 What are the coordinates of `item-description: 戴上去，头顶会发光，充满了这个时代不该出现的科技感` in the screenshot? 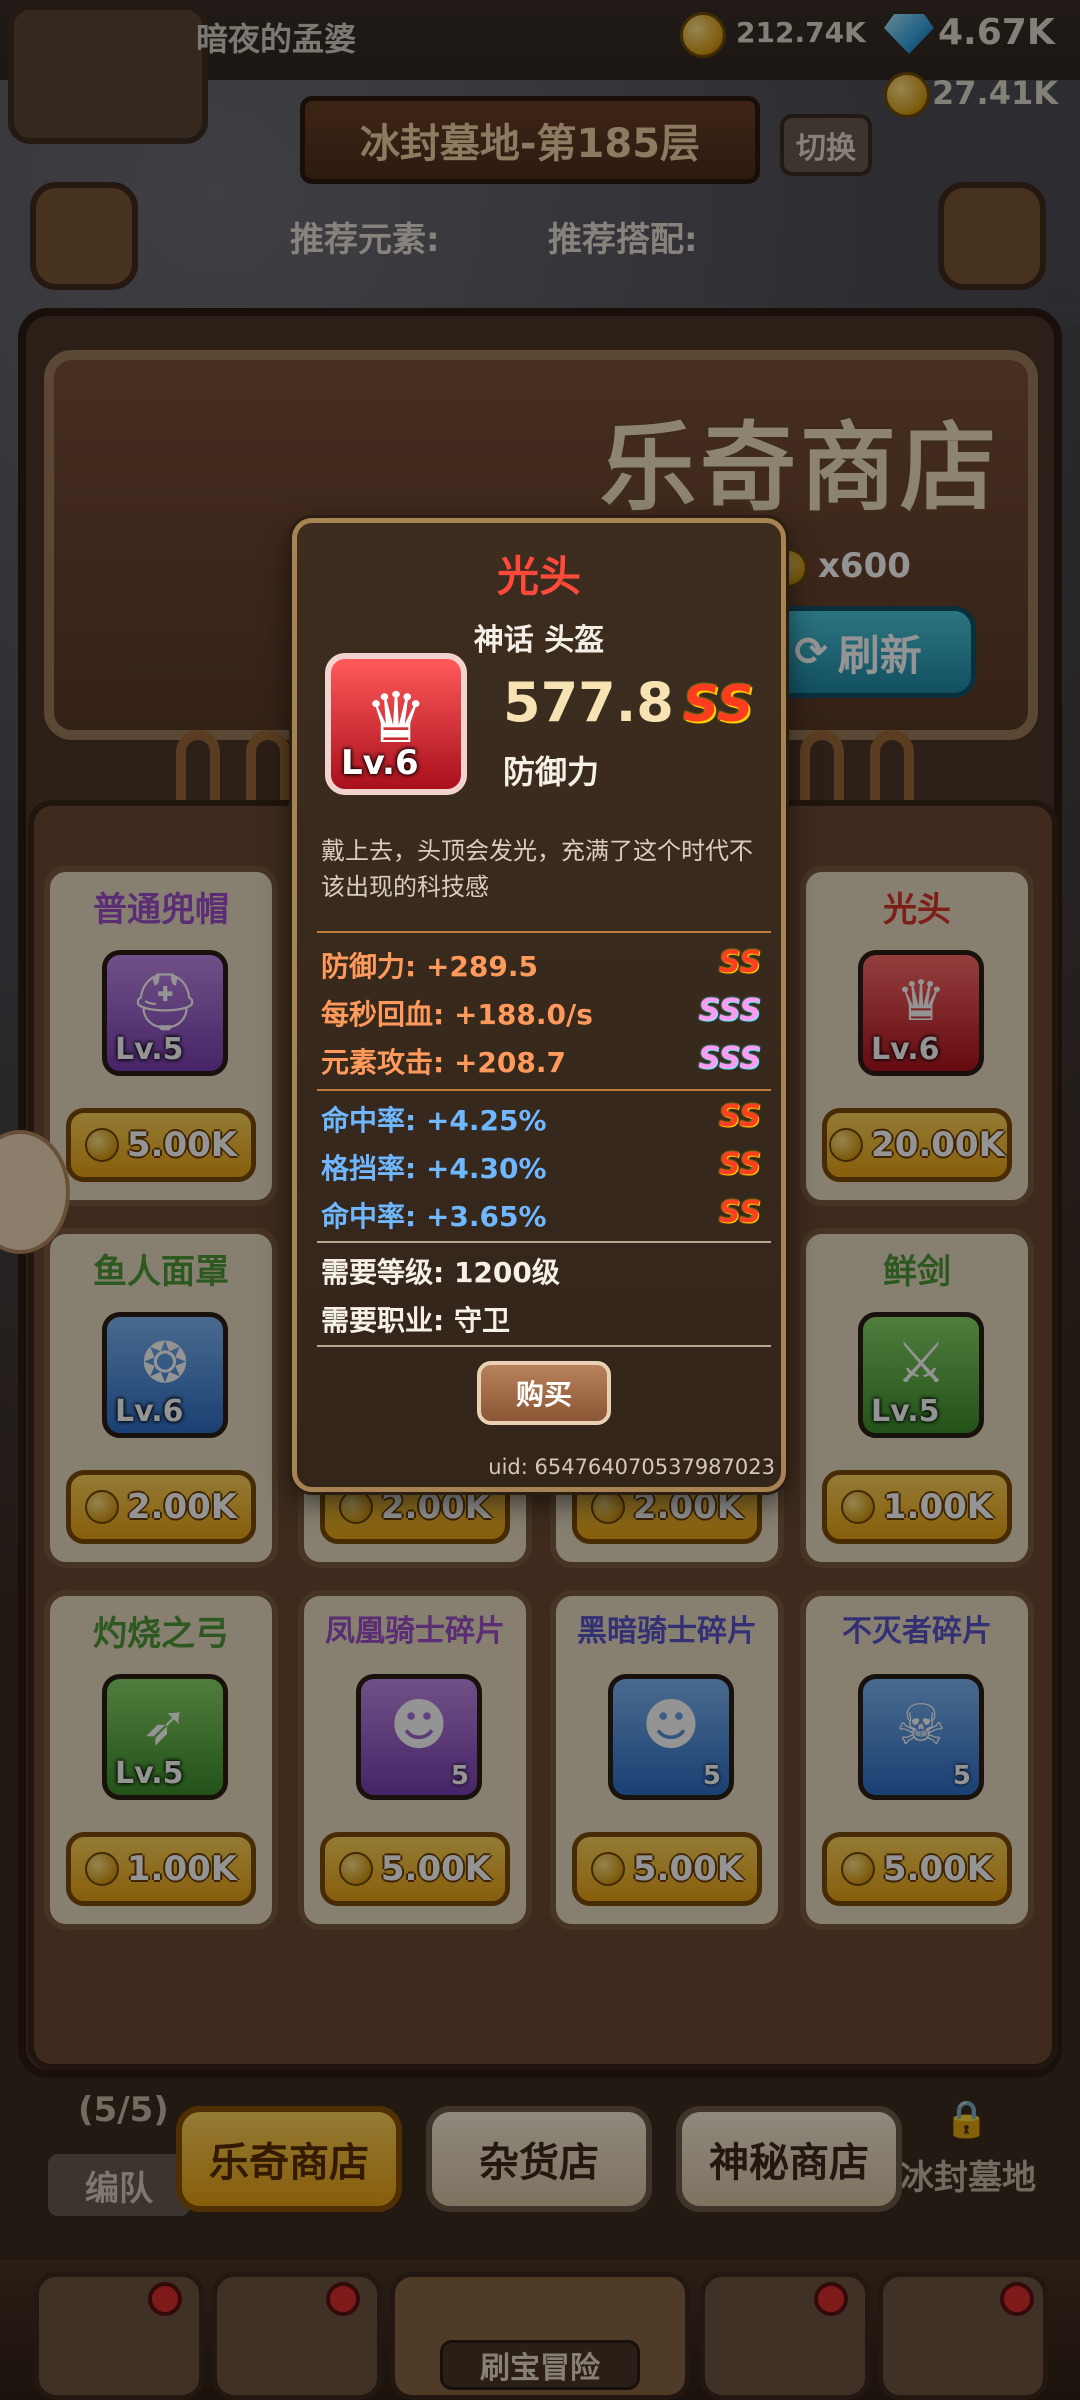 It's located at (537, 869).